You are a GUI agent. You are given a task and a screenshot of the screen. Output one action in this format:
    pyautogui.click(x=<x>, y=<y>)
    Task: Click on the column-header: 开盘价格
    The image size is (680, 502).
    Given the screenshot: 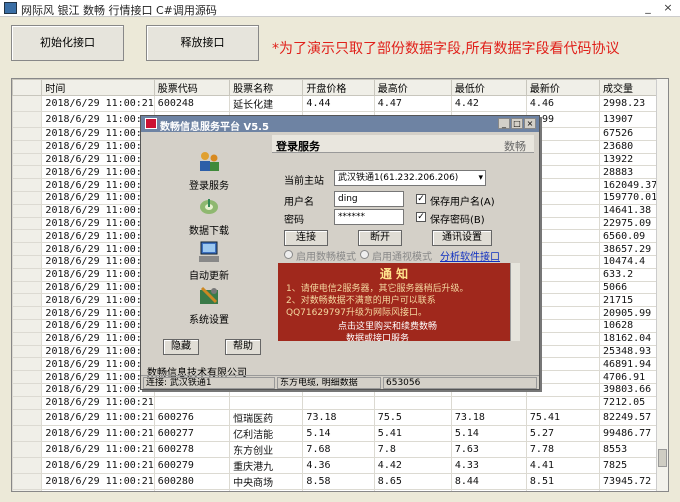 What is the action you would take?
    pyautogui.click(x=338, y=87)
    